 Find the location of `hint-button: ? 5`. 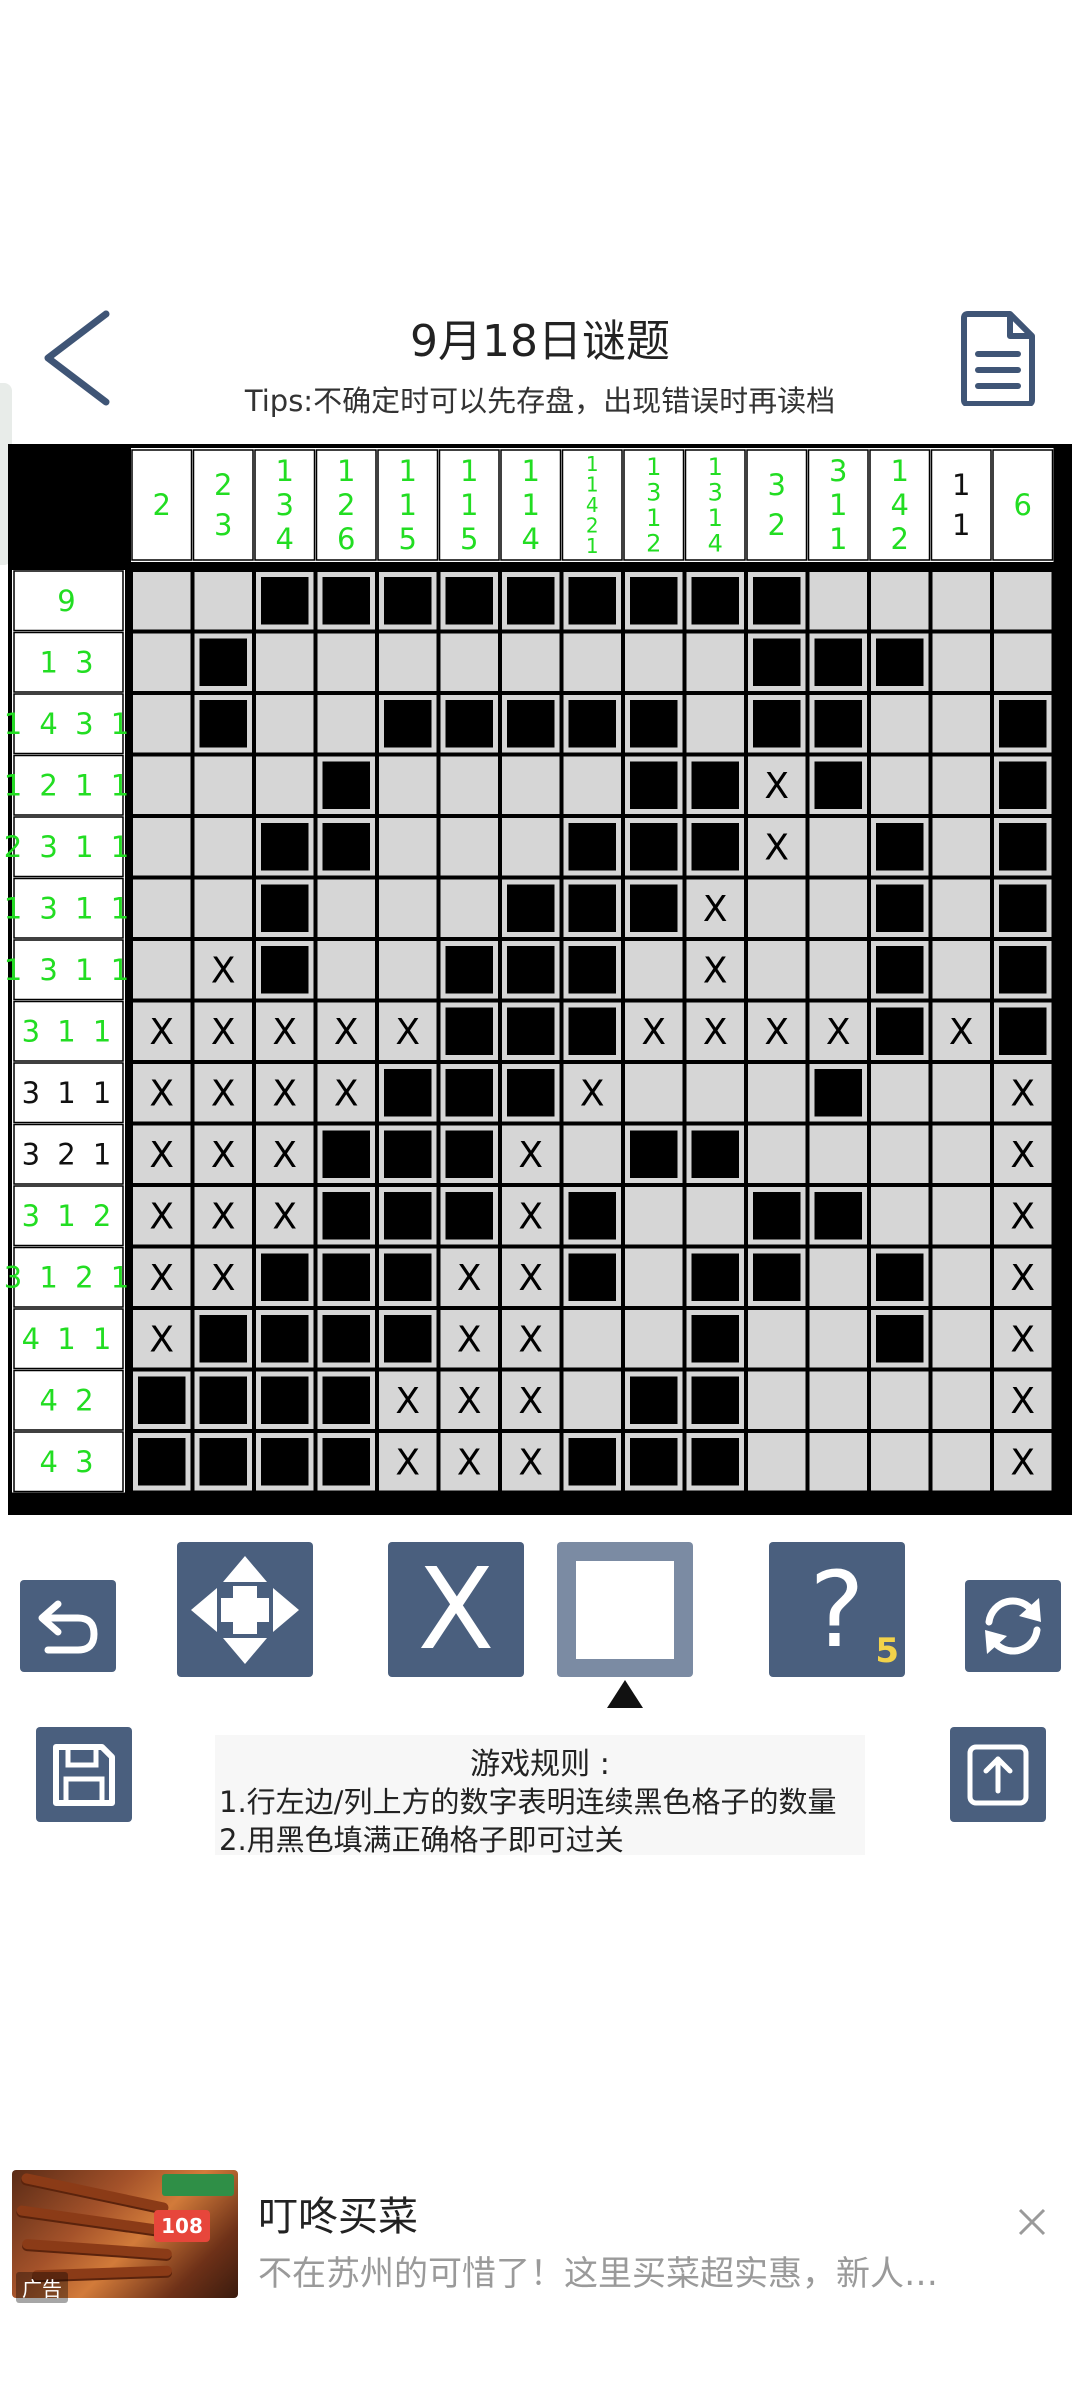

hint-button: ? 5 is located at coordinates (837, 1609).